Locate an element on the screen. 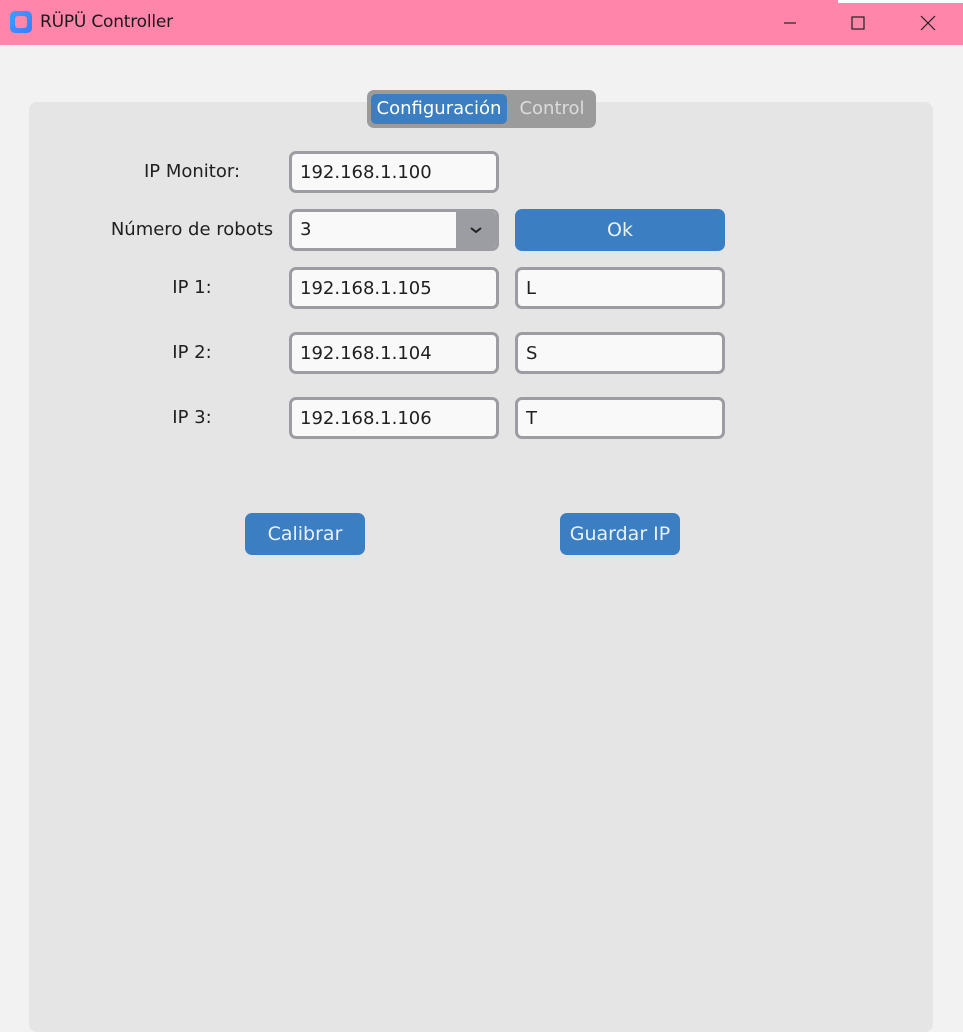 This screenshot has width=963, height=1032. close-icon is located at coordinates (928, 22).